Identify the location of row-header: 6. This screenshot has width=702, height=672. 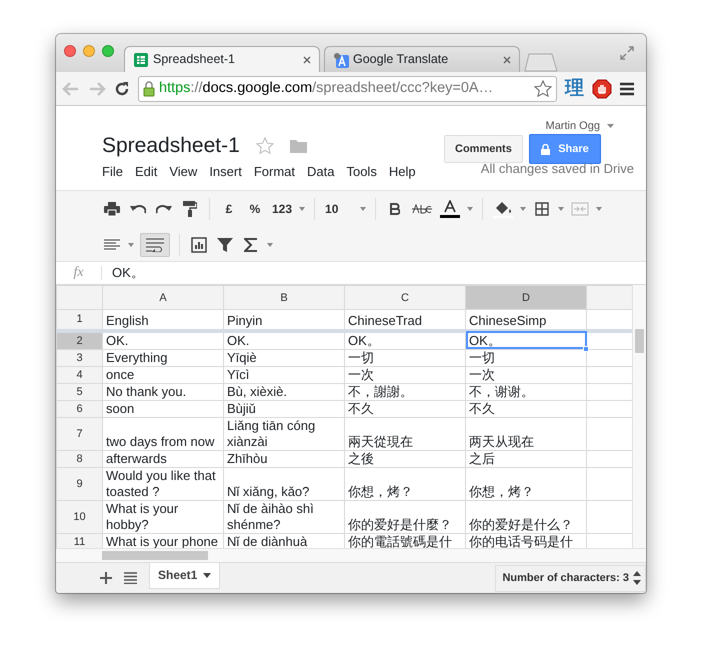
(79, 408).